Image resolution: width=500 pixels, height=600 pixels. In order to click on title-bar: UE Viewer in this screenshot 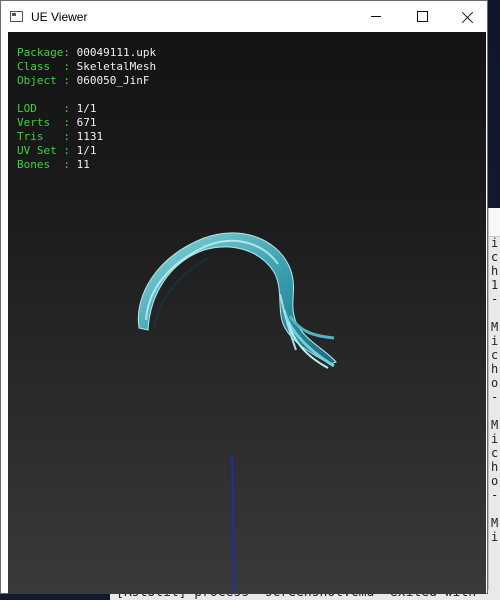, I will do `click(244, 16)`.